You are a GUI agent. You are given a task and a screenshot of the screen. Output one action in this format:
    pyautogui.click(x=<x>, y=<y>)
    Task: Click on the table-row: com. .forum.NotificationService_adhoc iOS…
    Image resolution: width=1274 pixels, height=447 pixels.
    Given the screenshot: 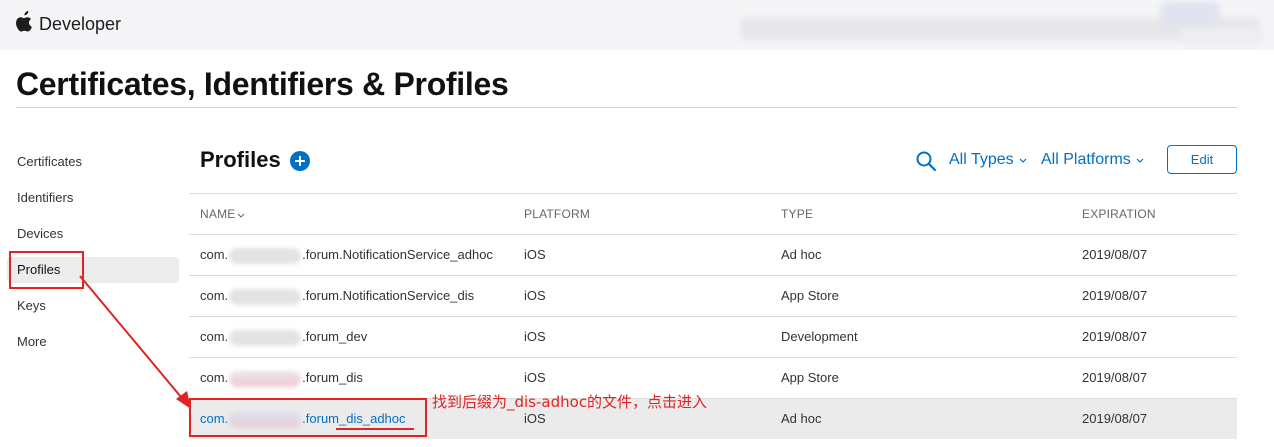 What is the action you would take?
    pyautogui.click(x=713, y=254)
    